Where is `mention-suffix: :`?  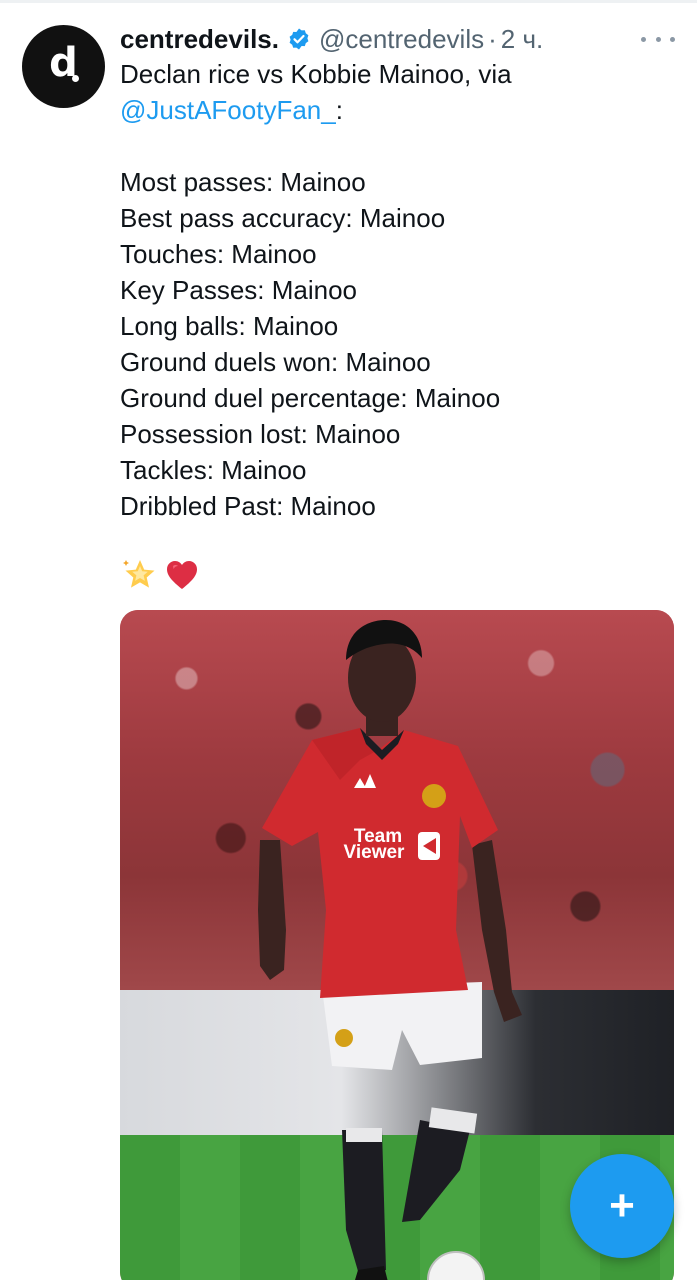
mention-suffix: : is located at coordinates (339, 110).